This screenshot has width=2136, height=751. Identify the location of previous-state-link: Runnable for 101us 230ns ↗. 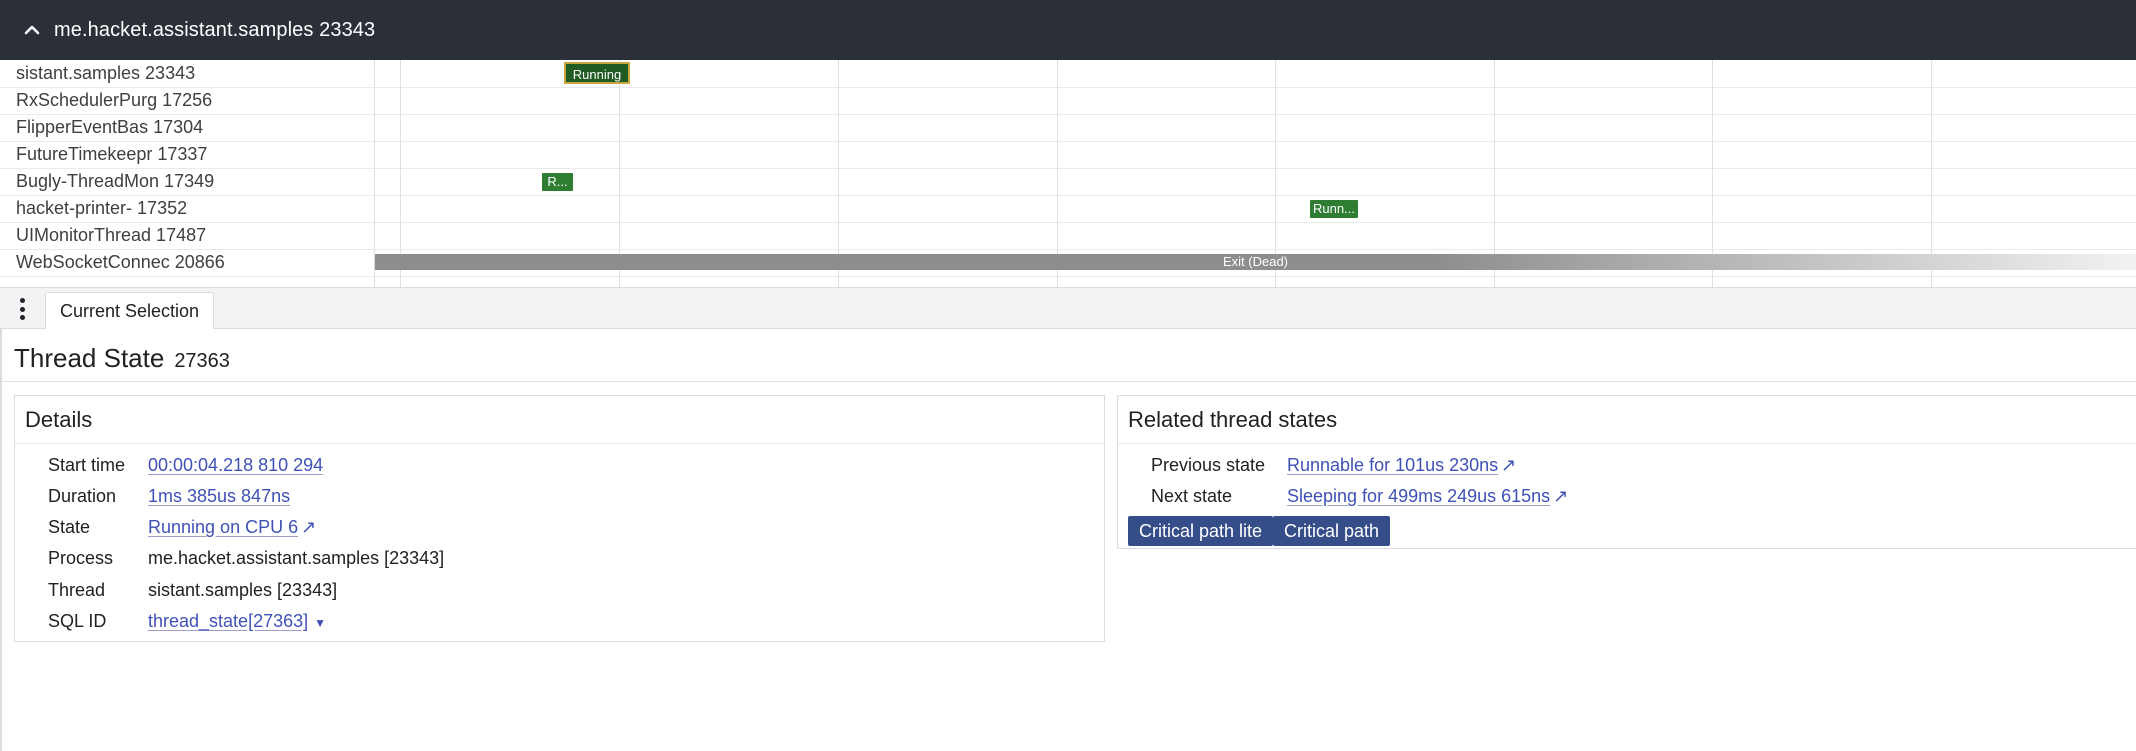
(1401, 465).